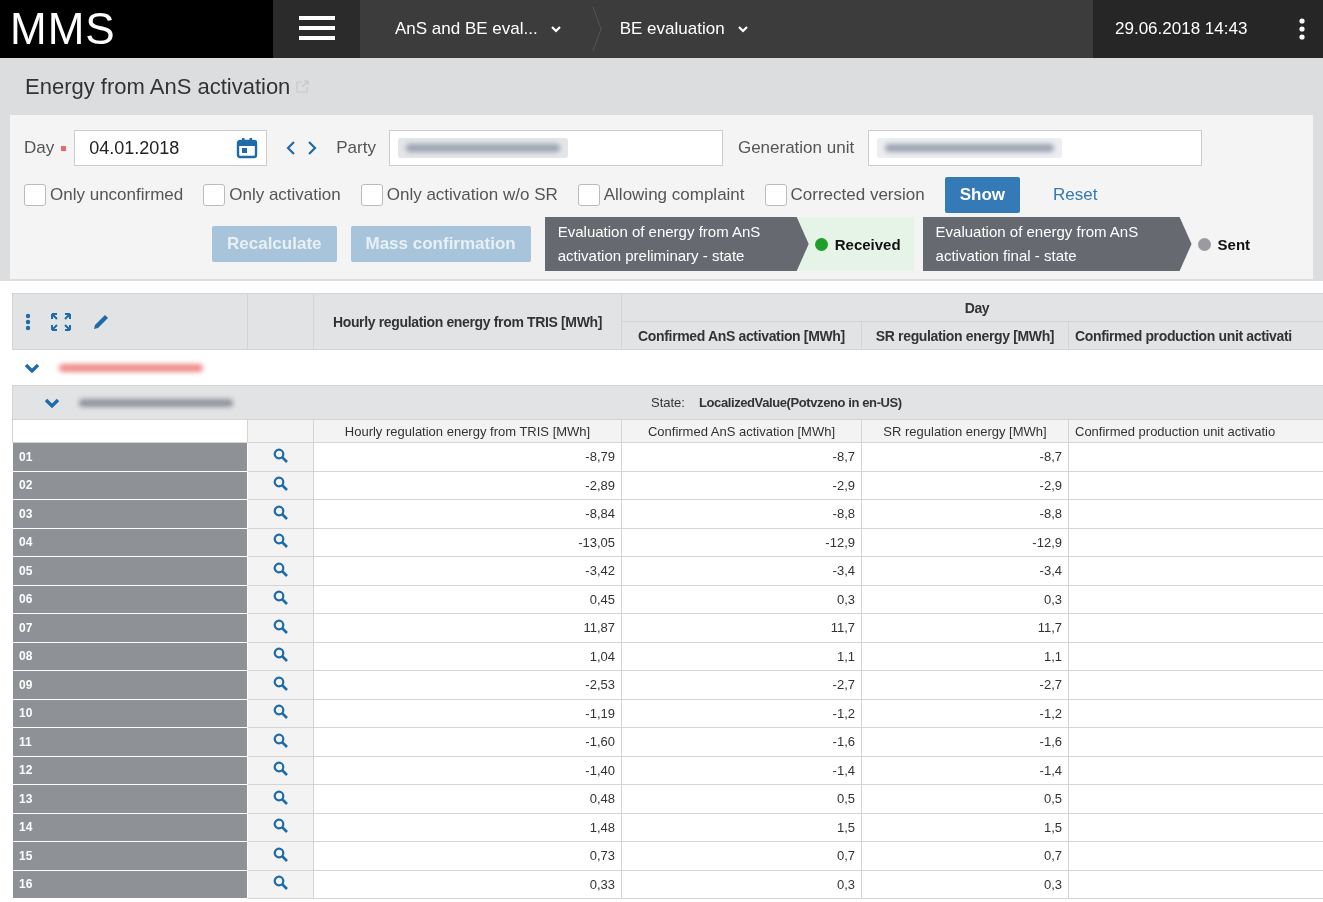 The height and width of the screenshot is (902, 1323). What do you see at coordinates (555, 148) in the screenshot?
I see `party-field` at bounding box center [555, 148].